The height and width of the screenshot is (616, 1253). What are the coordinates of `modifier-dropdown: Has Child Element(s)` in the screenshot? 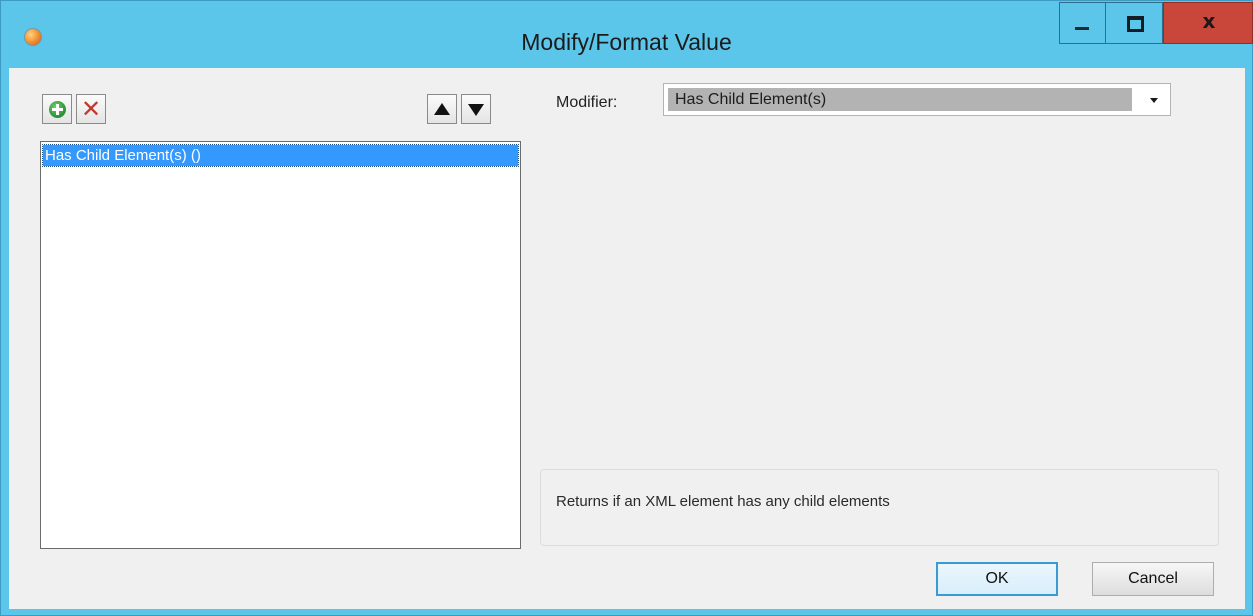 It's located at (917, 99).